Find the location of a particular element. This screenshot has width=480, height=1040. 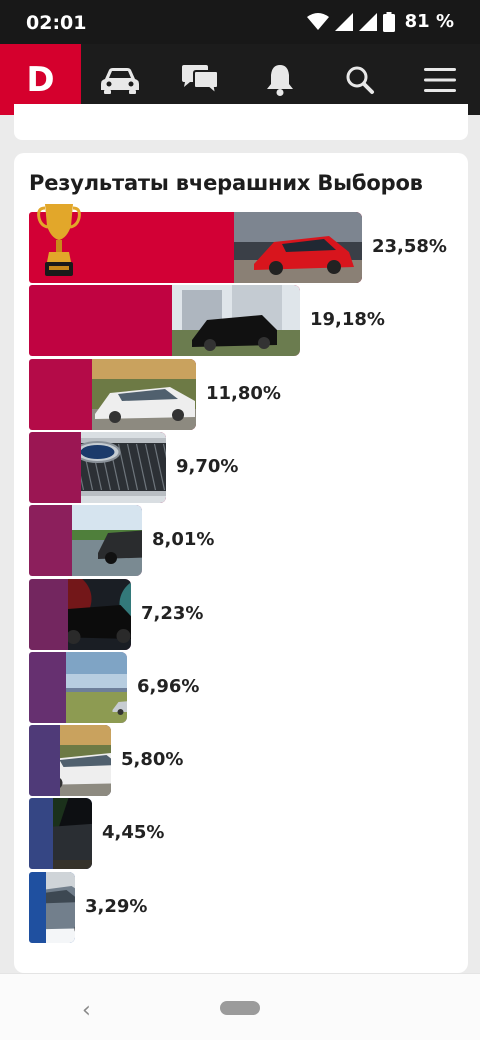

system-navigation-bar: ‹ is located at coordinates (240, 1006).